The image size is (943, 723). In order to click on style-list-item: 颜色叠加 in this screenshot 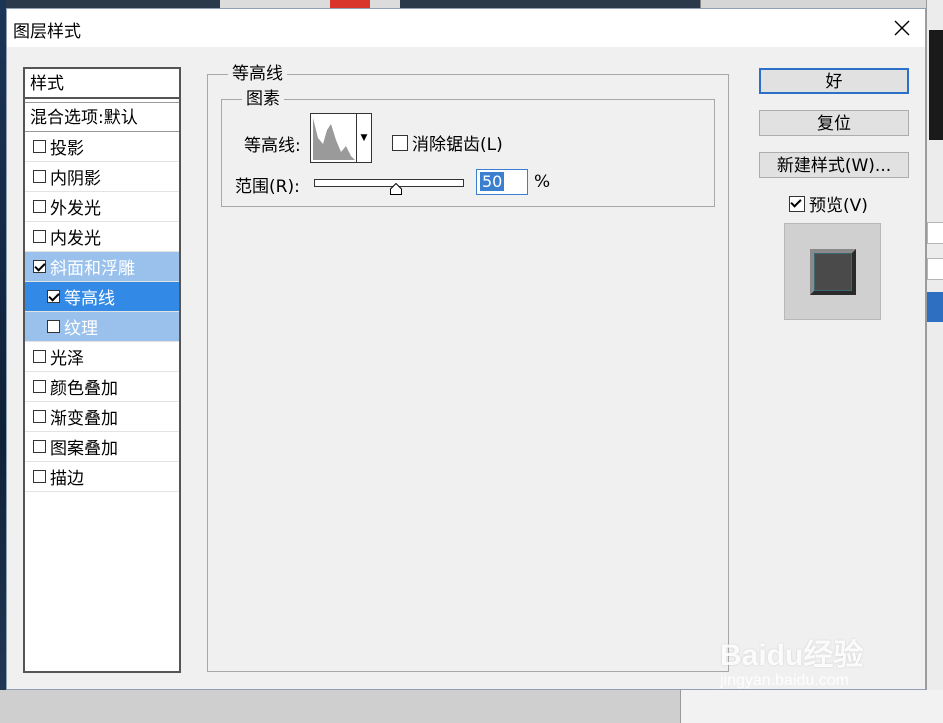, I will do `click(102, 387)`.